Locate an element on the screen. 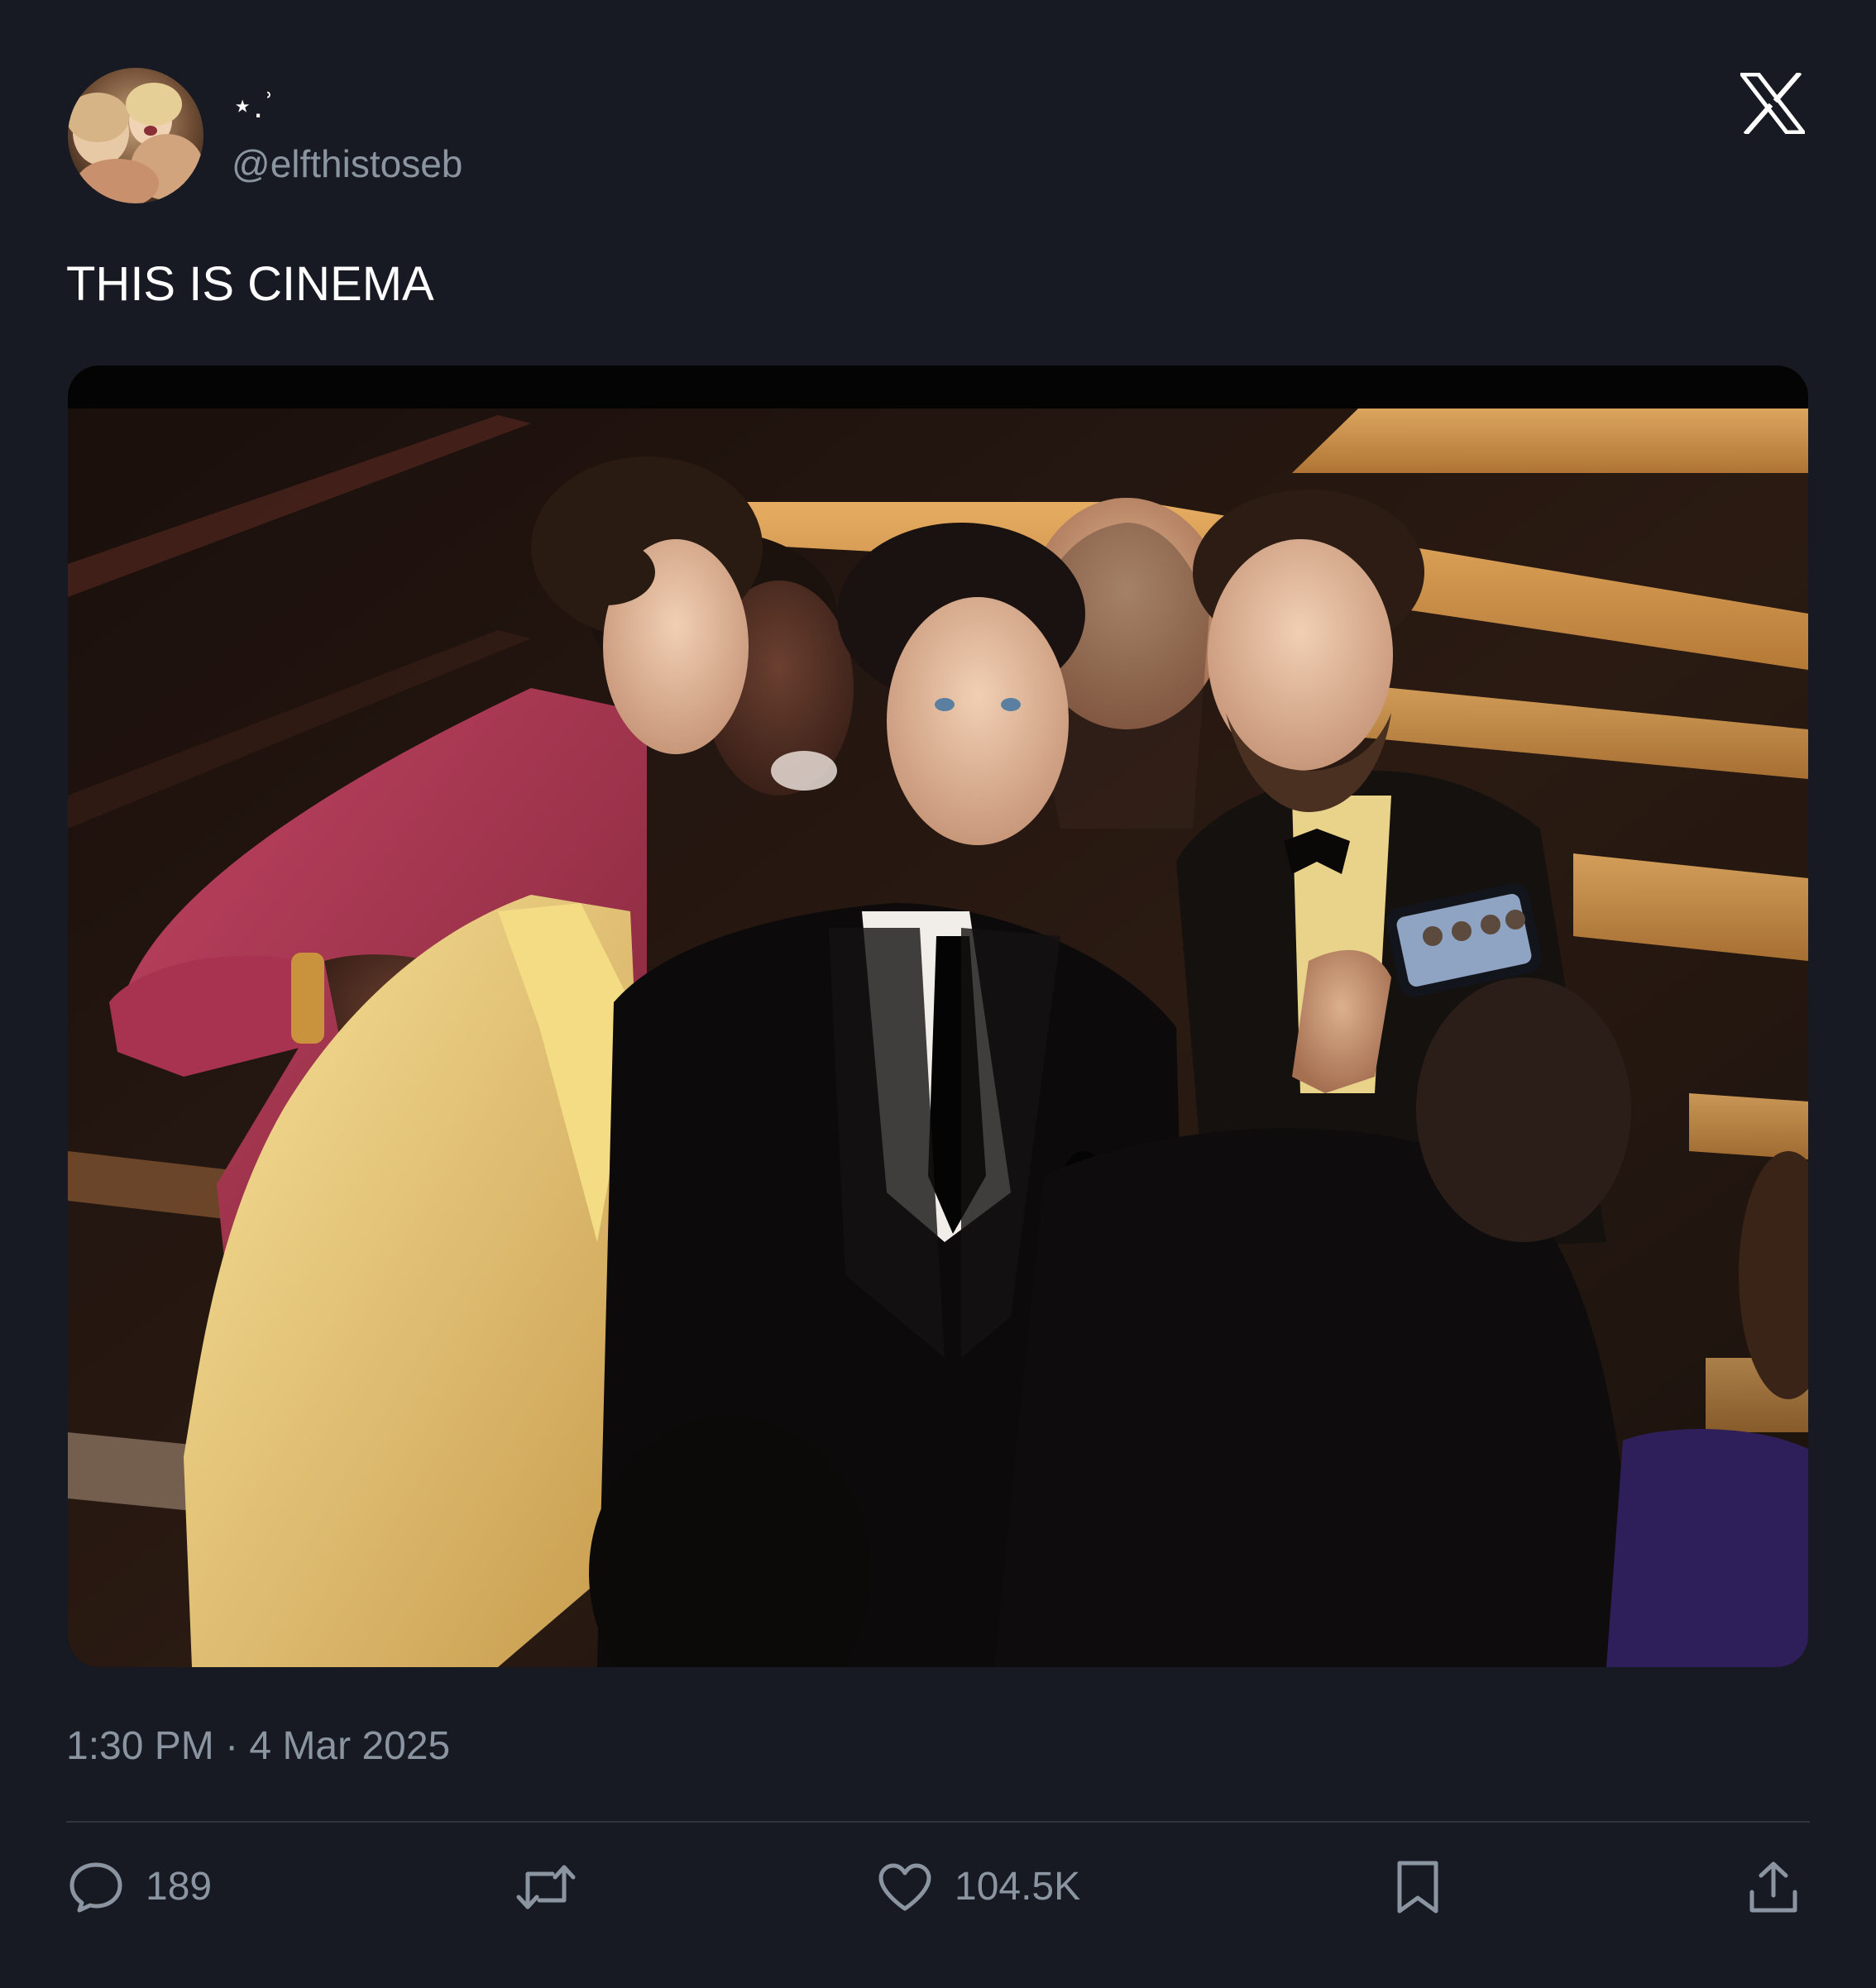  reply-button: 189 is located at coordinates (140, 1887).